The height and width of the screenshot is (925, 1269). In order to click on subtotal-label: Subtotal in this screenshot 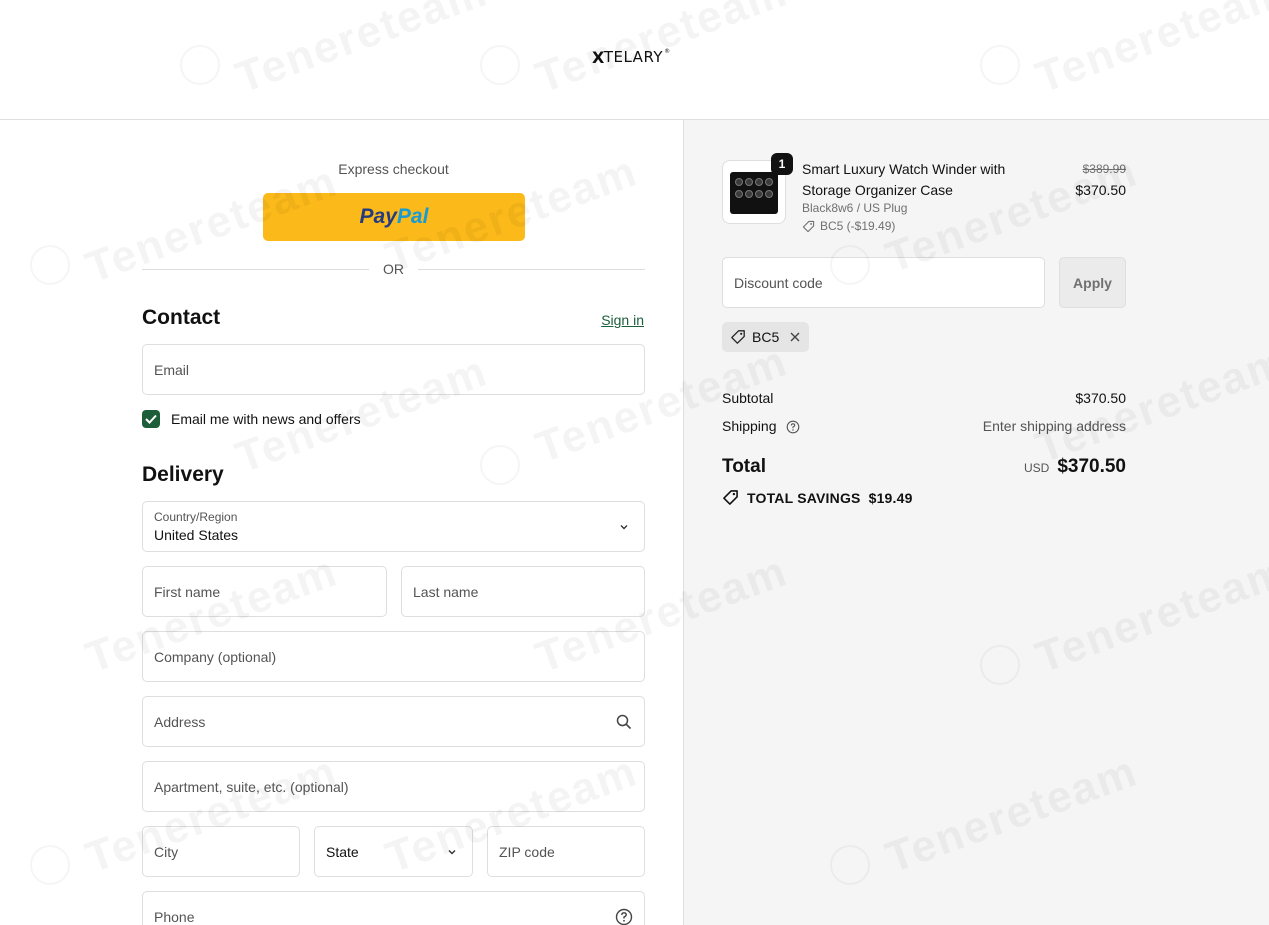, I will do `click(748, 398)`.